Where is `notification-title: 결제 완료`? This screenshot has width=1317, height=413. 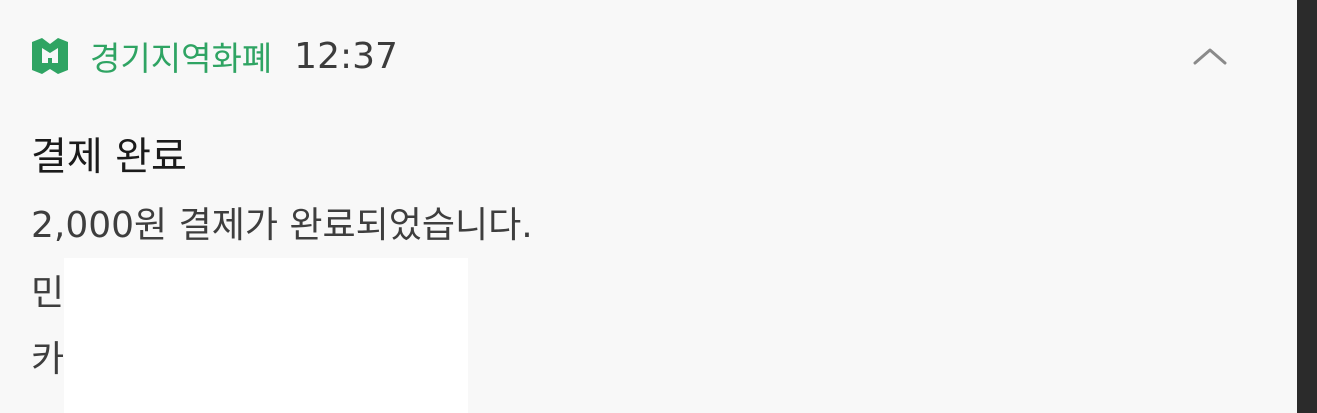 notification-title: 결제 완료 is located at coordinates (109, 157).